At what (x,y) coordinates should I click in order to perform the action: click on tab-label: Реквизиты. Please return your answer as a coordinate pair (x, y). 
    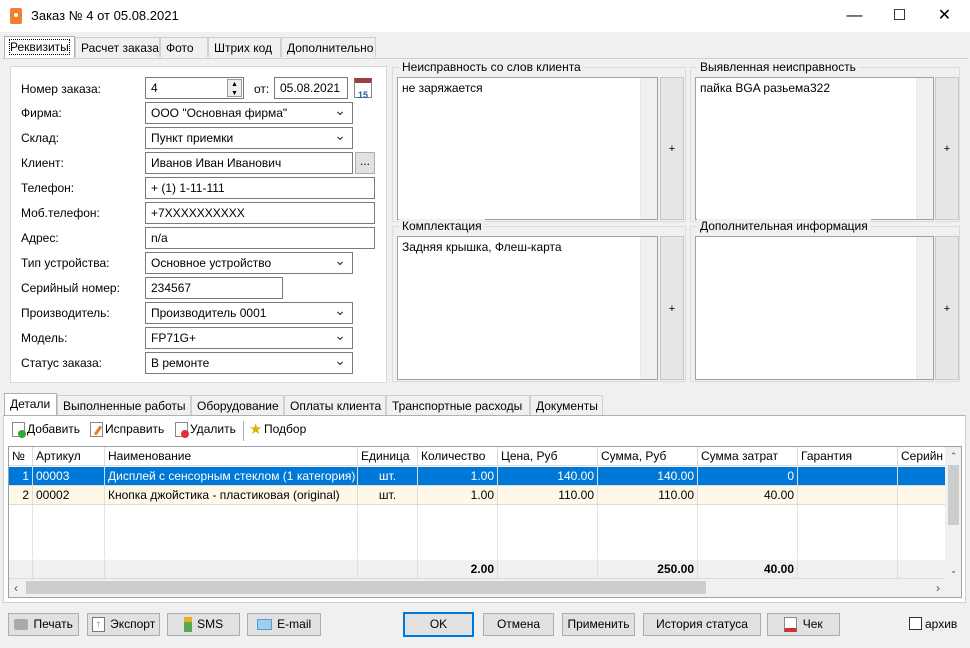
    Looking at the image, I should click on (39, 47).